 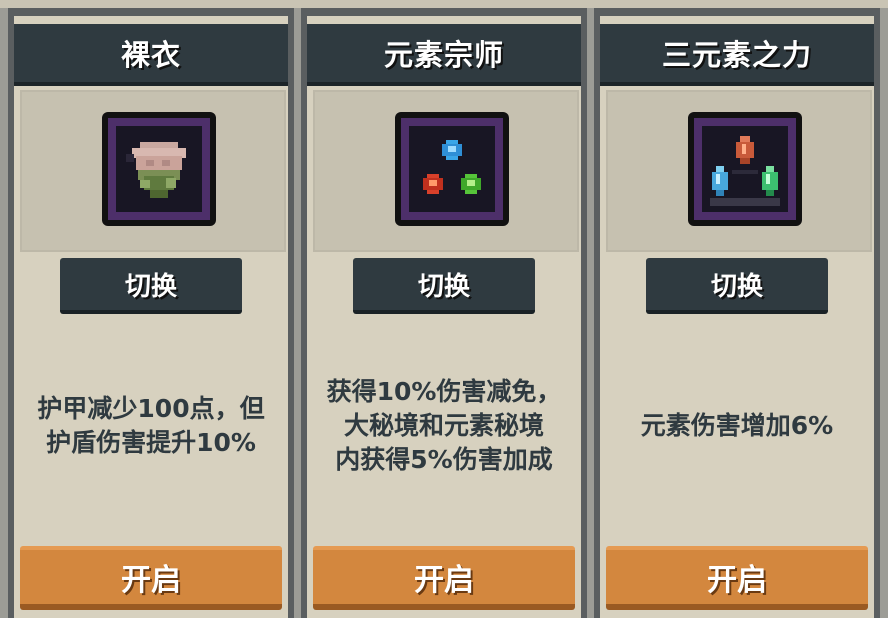 I want to click on description: 护甲减少100点，但 护盾伤害提升10%, so click(x=151, y=426).